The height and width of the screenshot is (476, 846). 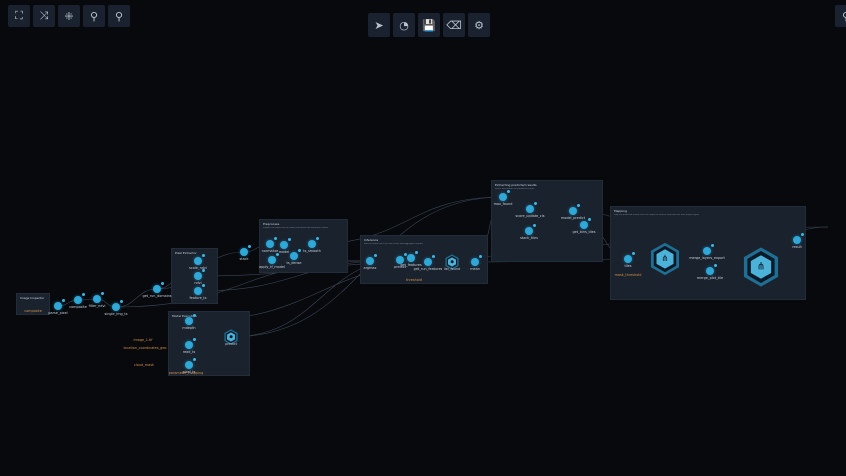 I want to click on group-title: Image Inspector, so click(x=32, y=298).